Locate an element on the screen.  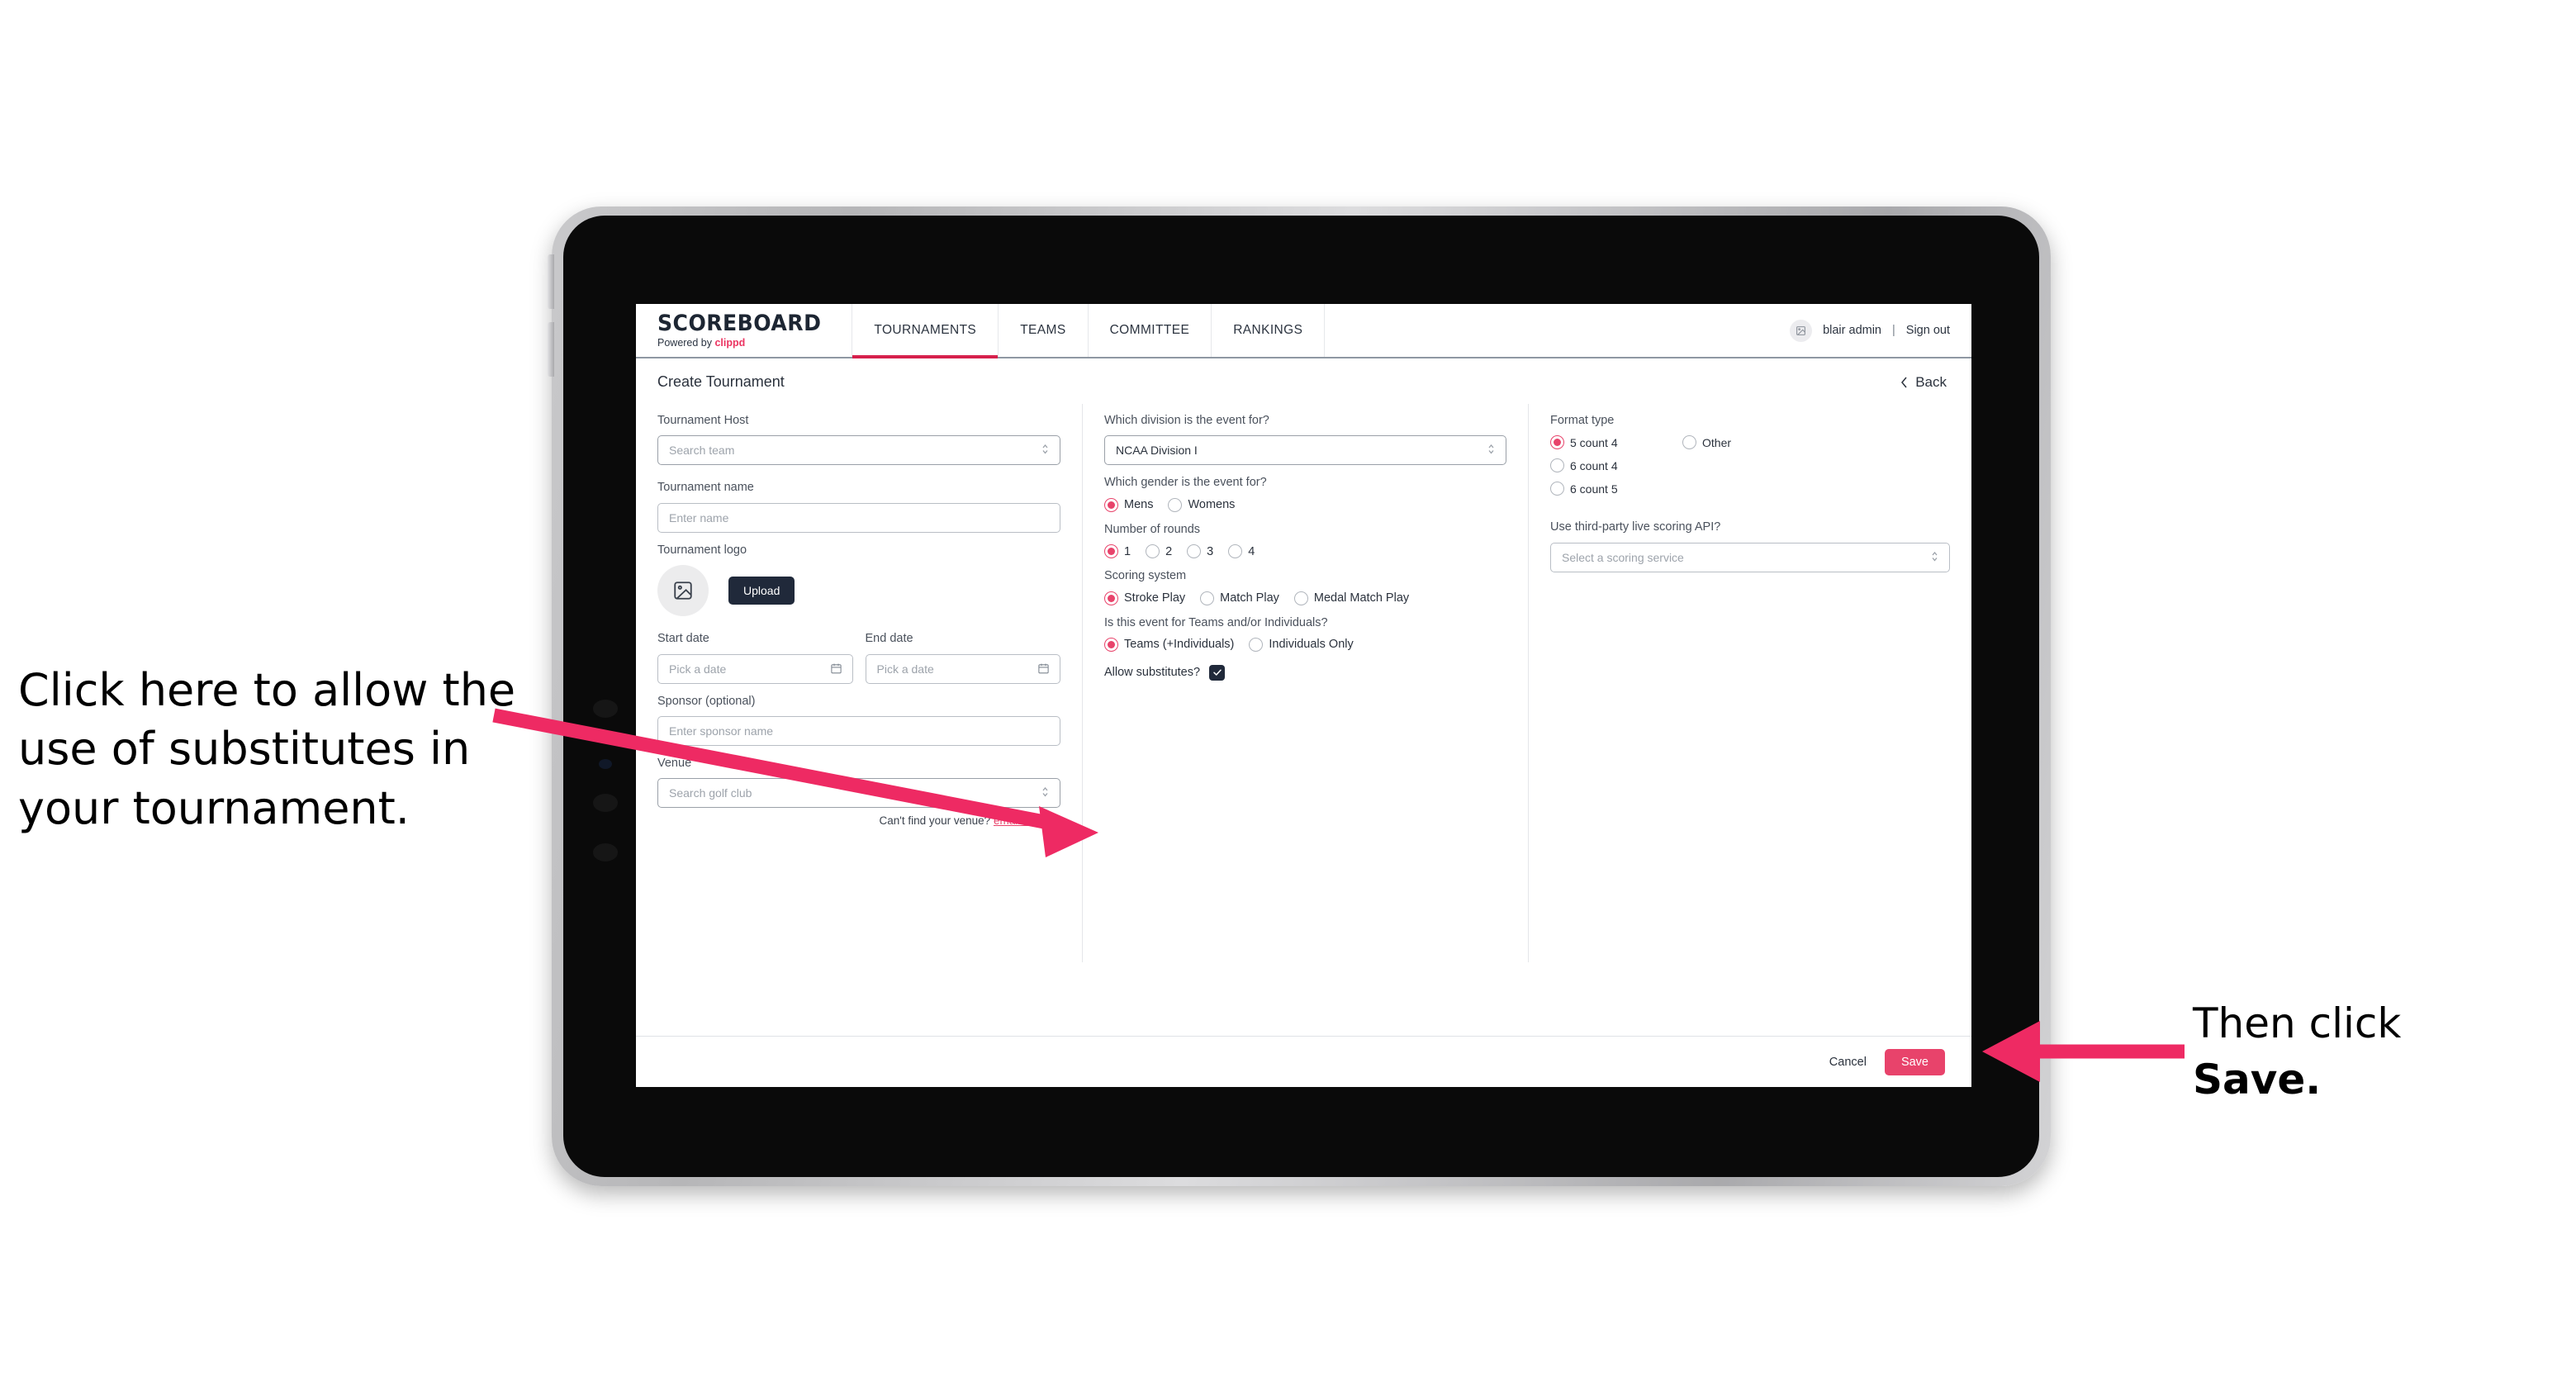
scoring-option-medal-match-play: Medal Match Play is located at coordinates (1351, 598).